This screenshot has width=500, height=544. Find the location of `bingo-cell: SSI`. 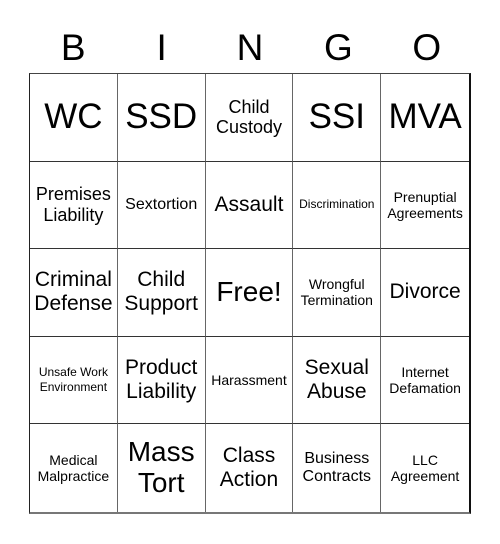

bingo-cell: SSI is located at coordinates (337, 118).